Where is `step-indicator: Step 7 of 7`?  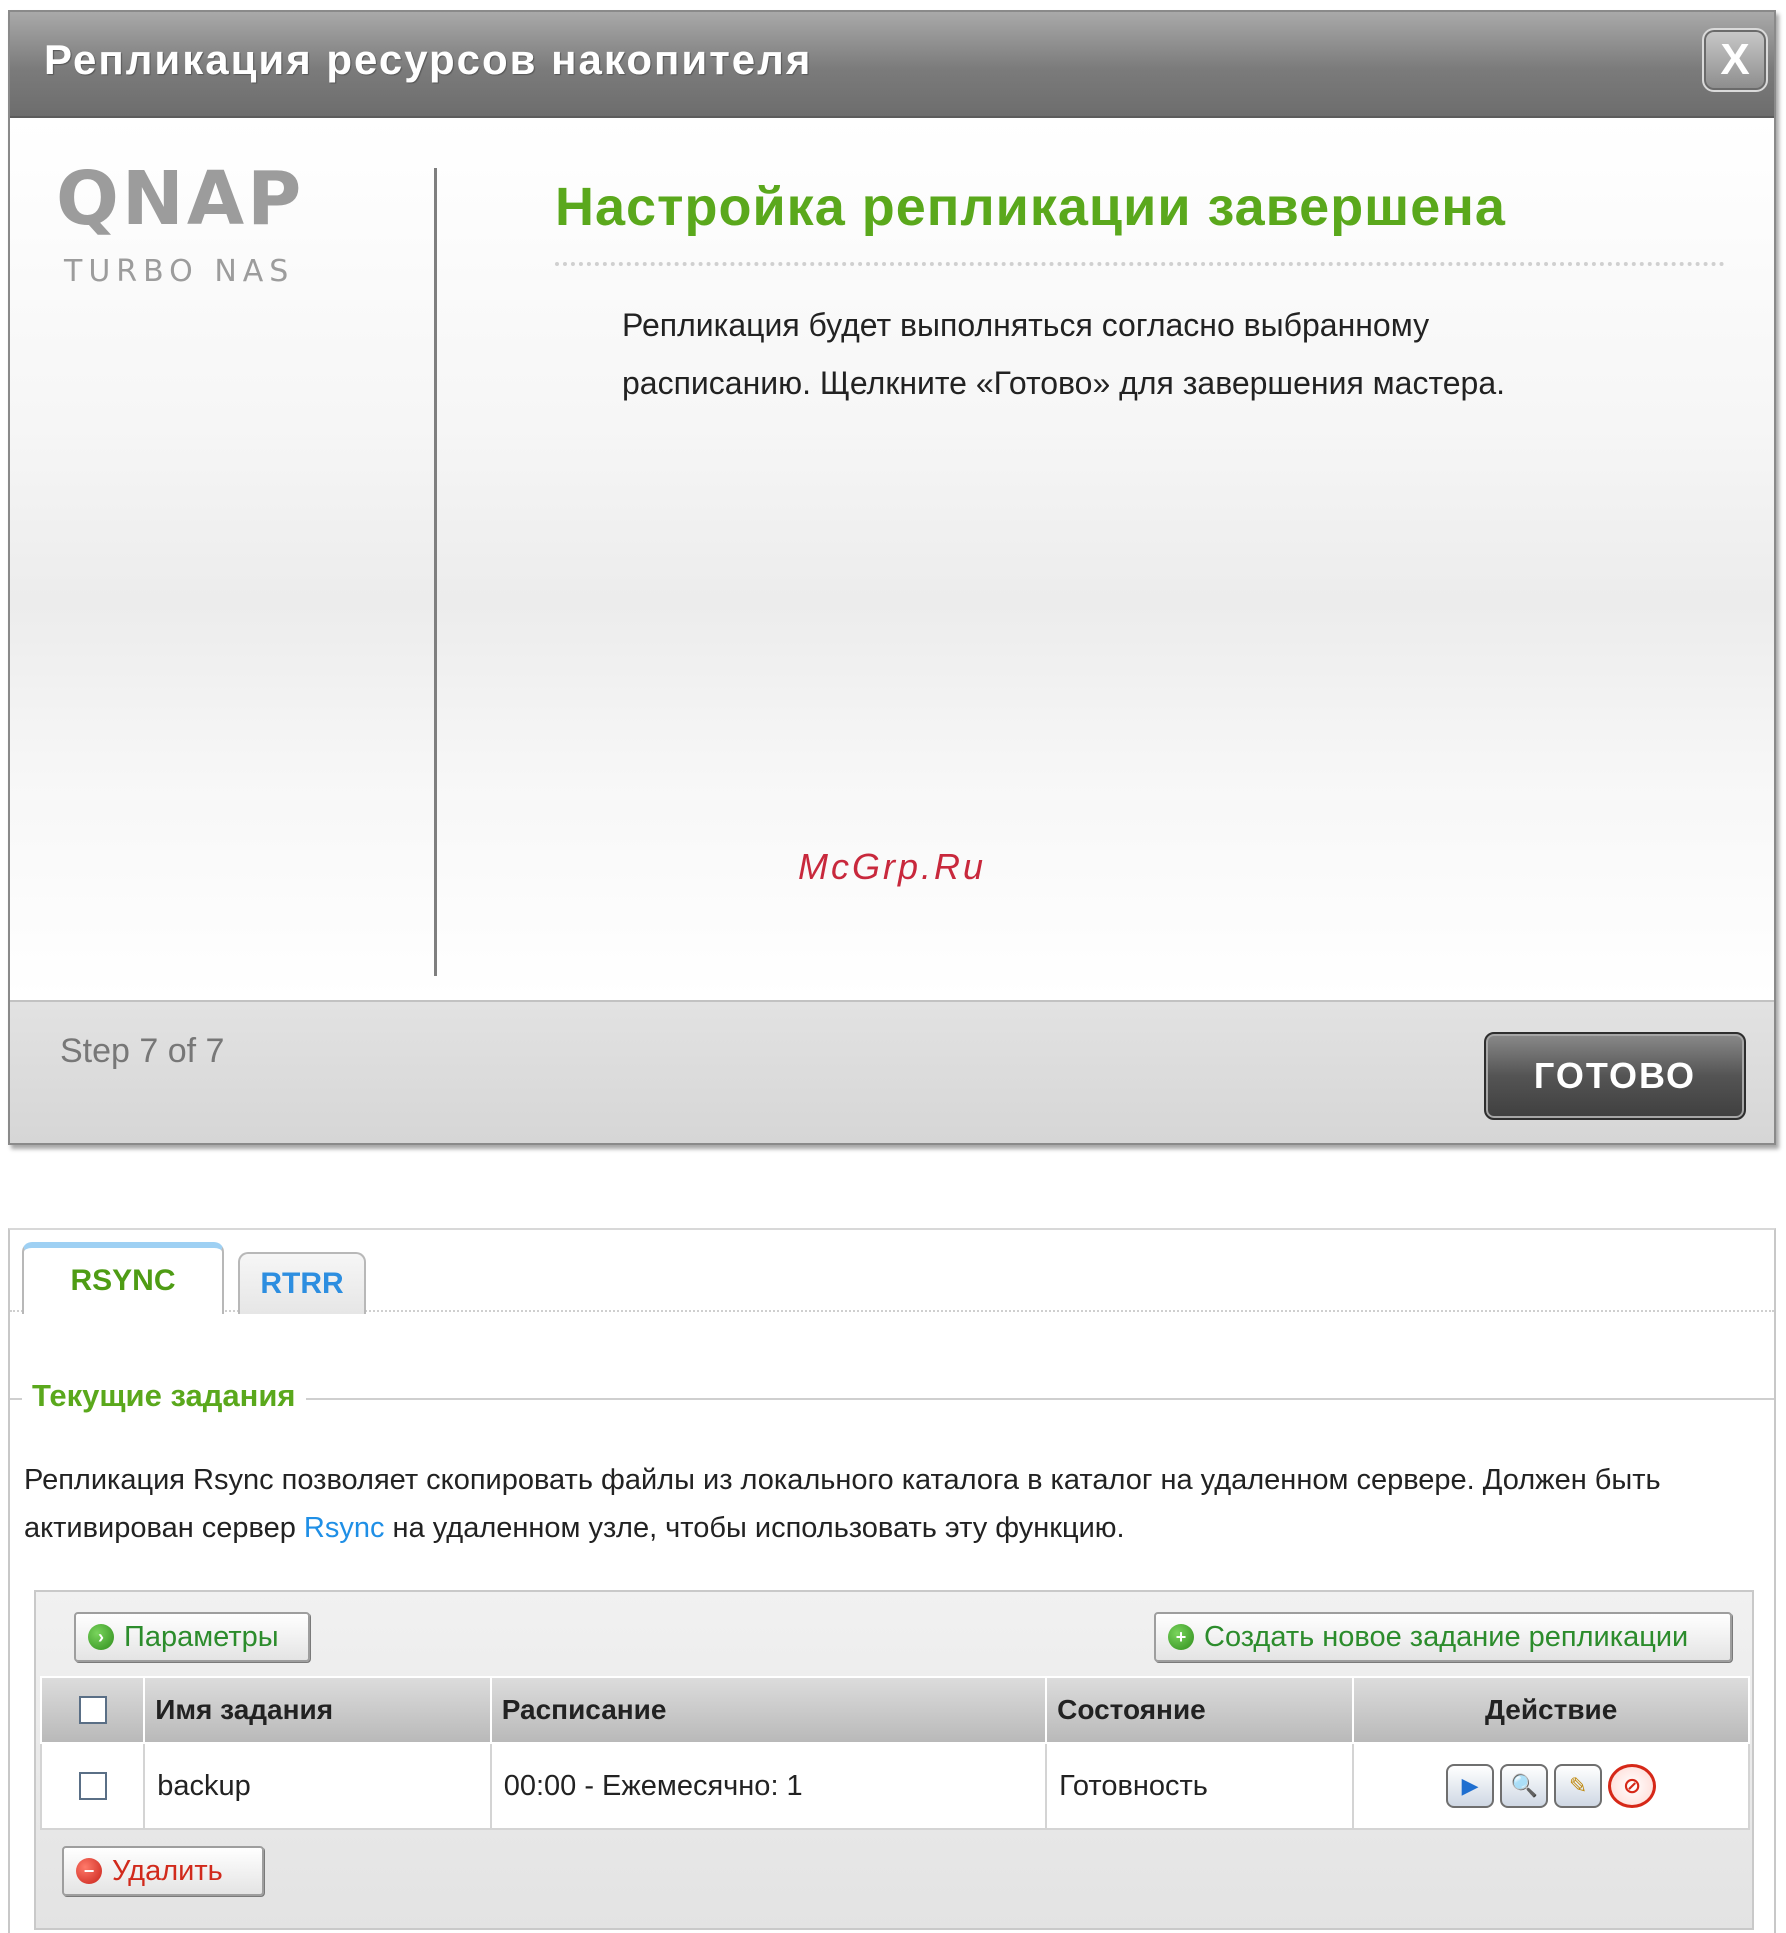
step-indicator: Step 7 of 7 is located at coordinates (142, 1051).